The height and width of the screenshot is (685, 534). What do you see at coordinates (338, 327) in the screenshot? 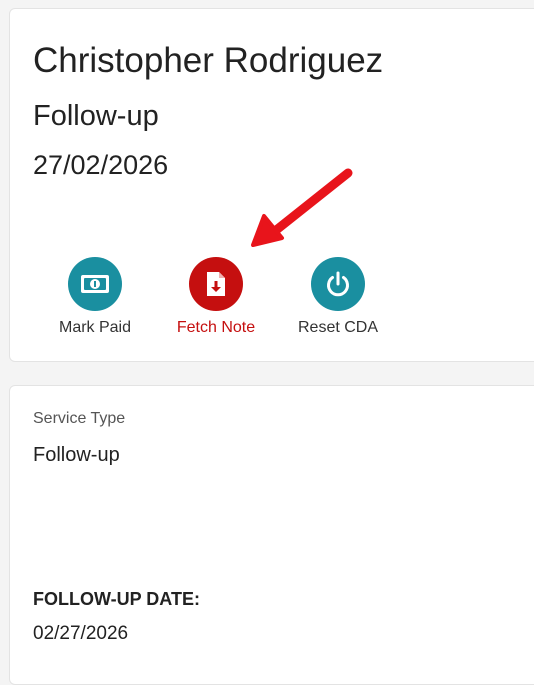
I see `reset-cda-label: Reset CDA` at bounding box center [338, 327].